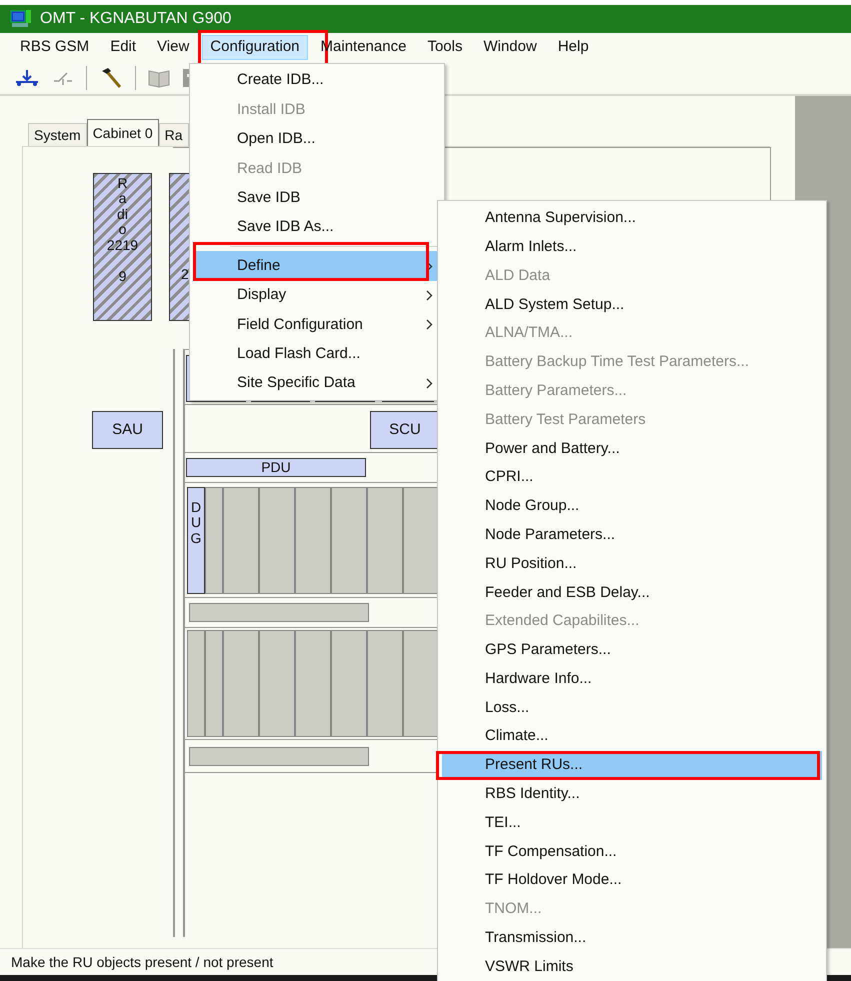 This screenshot has width=851, height=981. Describe the element at coordinates (122, 132) in the screenshot. I see `tab: Cabinet 0` at that location.